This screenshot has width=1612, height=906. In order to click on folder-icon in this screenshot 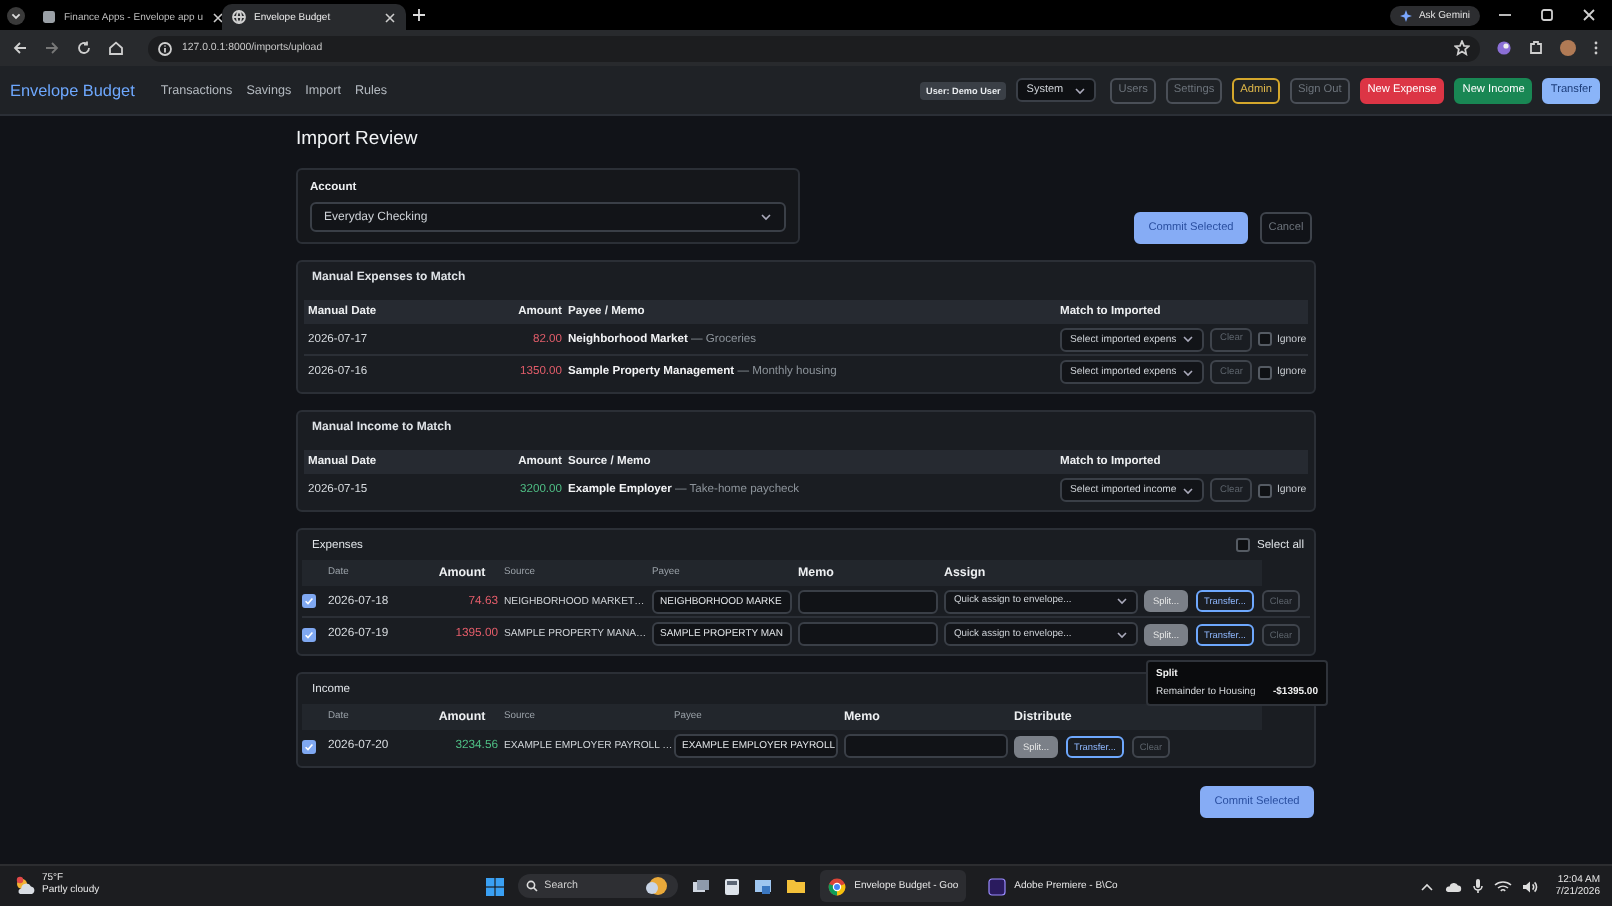, I will do `click(796, 886)`.